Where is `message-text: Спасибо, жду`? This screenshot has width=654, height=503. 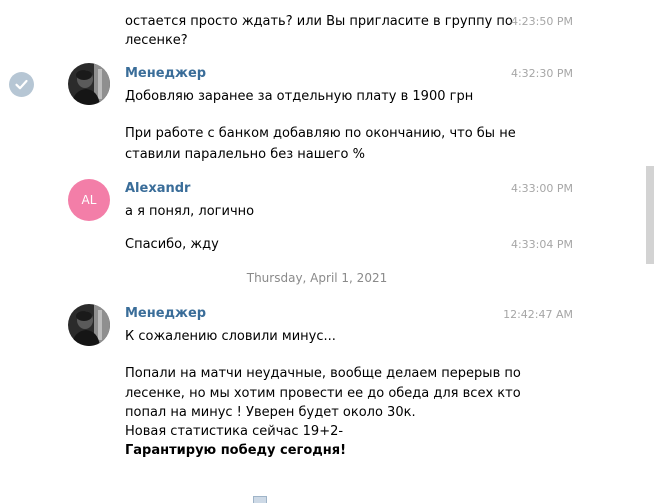 message-text: Спасибо, жду is located at coordinates (172, 244).